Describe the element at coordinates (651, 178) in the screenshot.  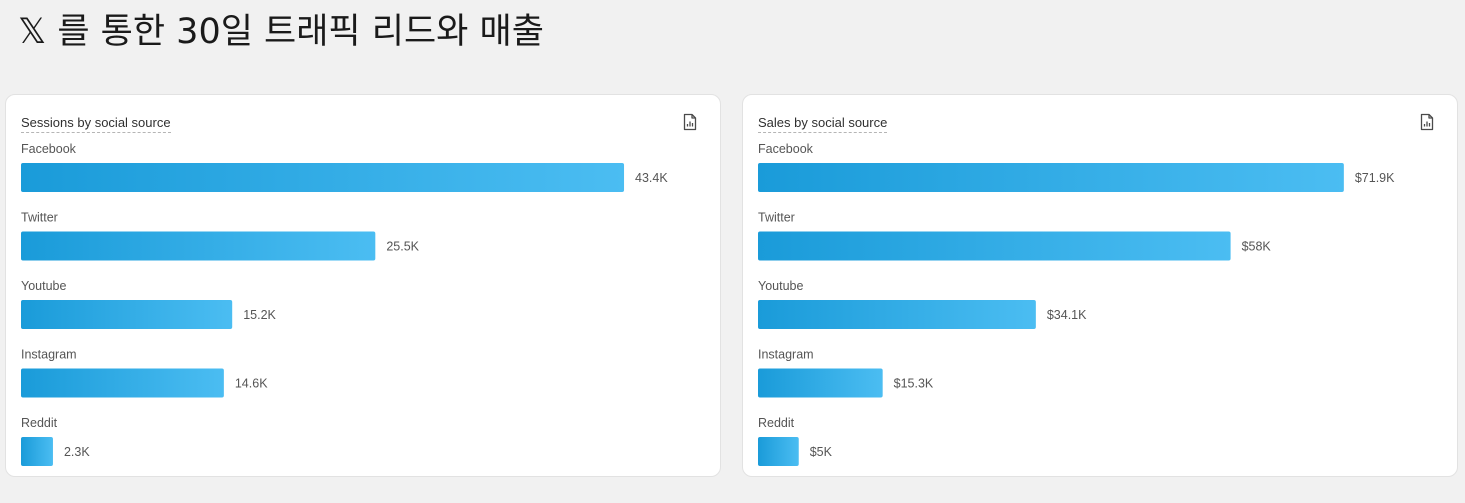
I see `bar-value-label: 43.4K` at that location.